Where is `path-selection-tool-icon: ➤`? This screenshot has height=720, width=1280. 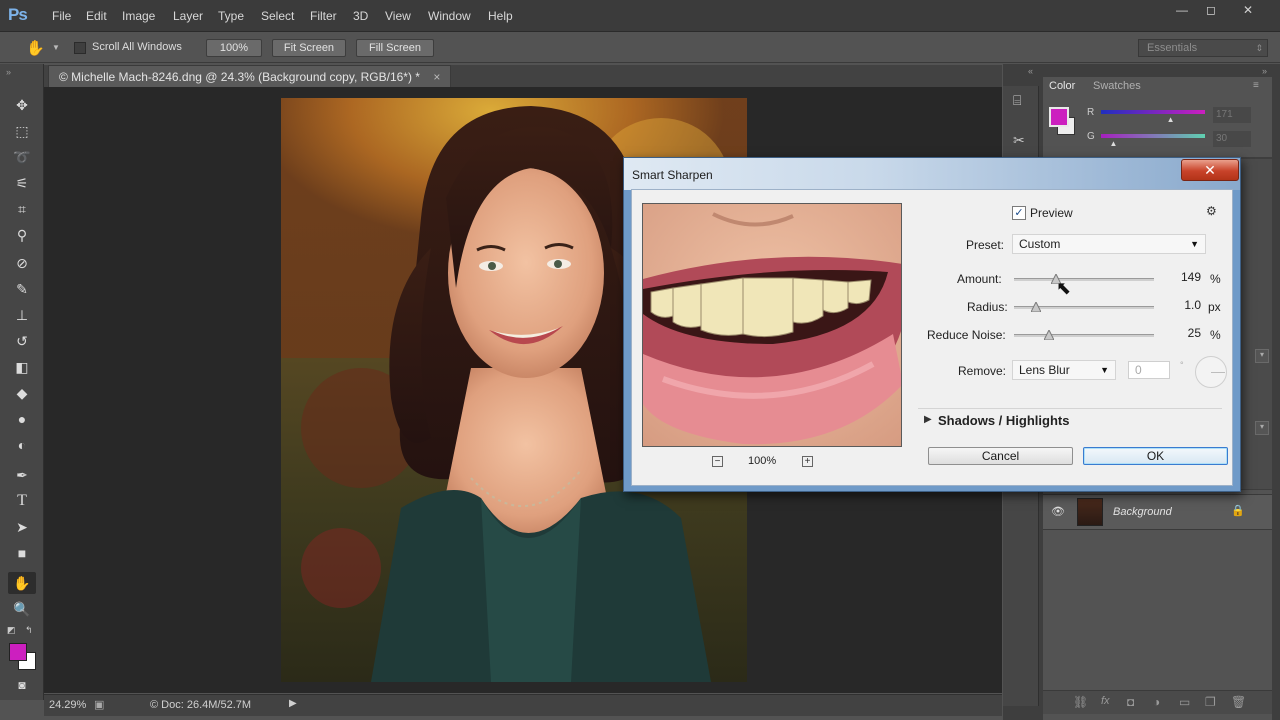 path-selection-tool-icon: ➤ is located at coordinates (22, 527).